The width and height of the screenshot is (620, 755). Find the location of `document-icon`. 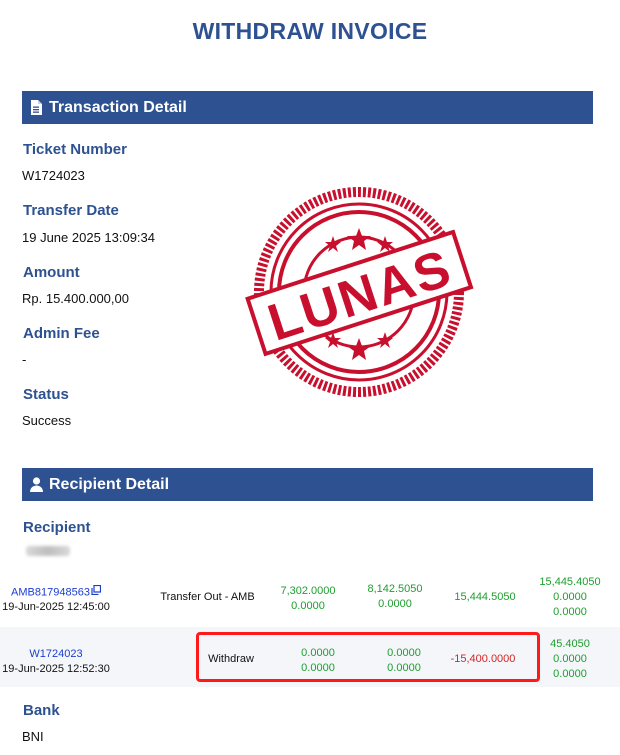

document-icon is located at coordinates (36, 108).